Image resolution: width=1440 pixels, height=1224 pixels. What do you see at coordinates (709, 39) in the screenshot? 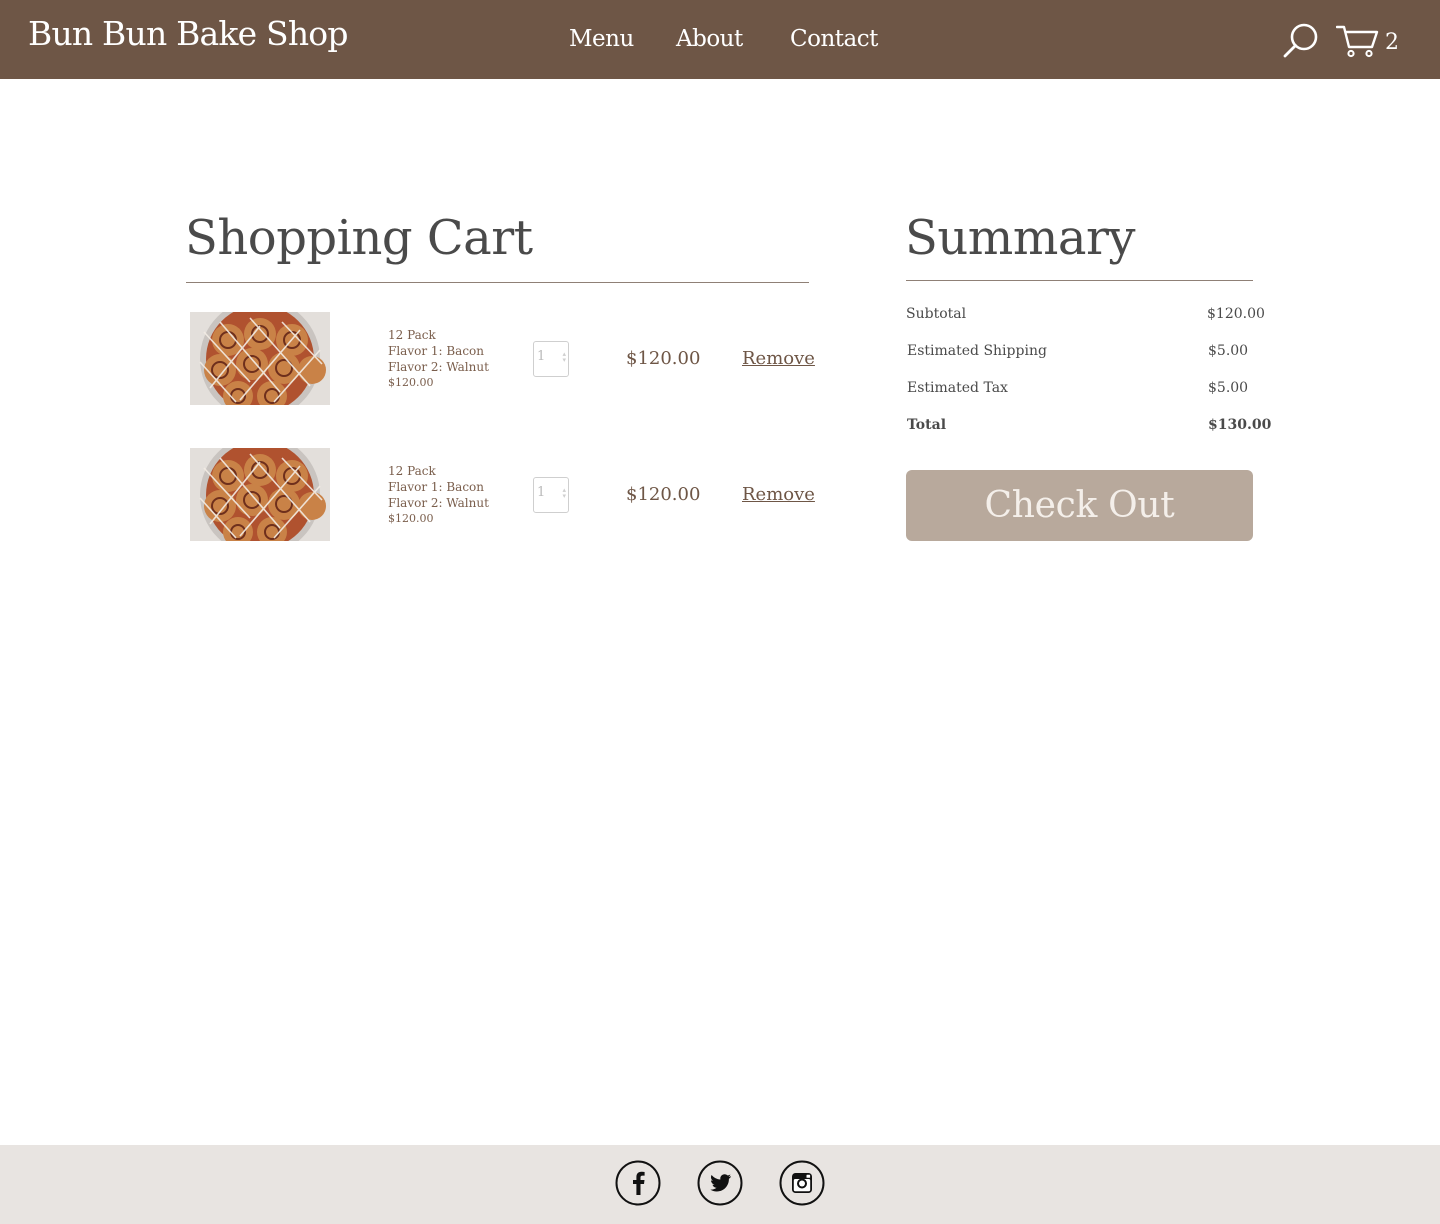
I see `nav-about-link: About` at bounding box center [709, 39].